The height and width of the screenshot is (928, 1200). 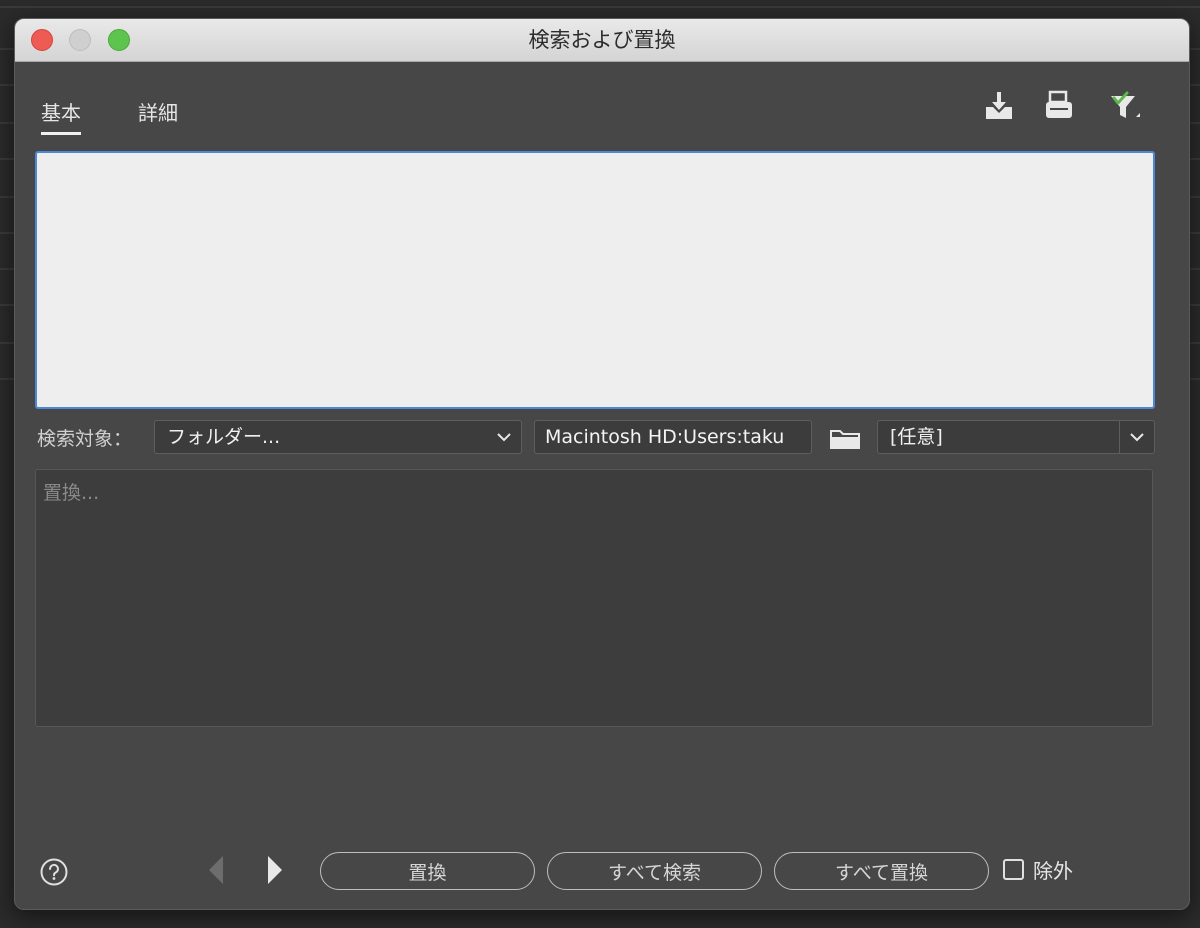 What do you see at coordinates (1053, 871) in the screenshot?
I see `exclude-label: 除外` at bounding box center [1053, 871].